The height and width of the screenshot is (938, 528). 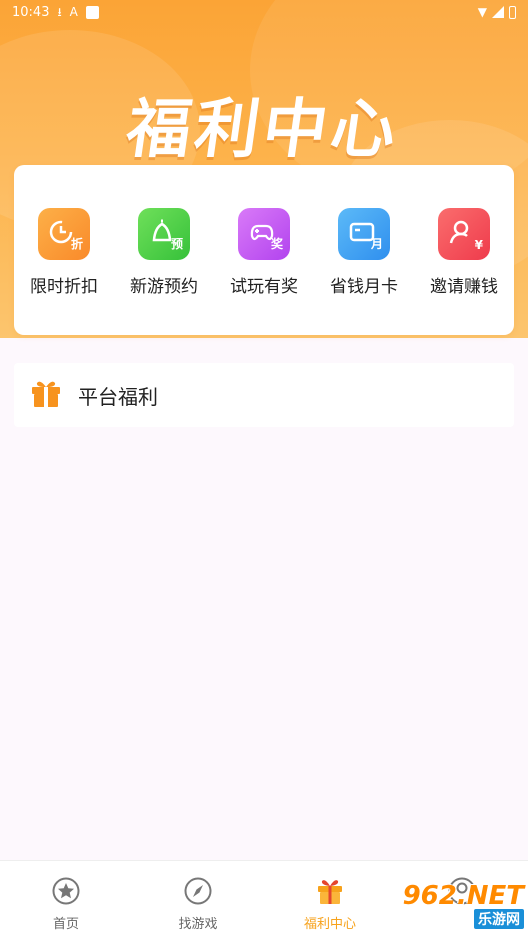 I want to click on star-icon, so click(x=66, y=893).